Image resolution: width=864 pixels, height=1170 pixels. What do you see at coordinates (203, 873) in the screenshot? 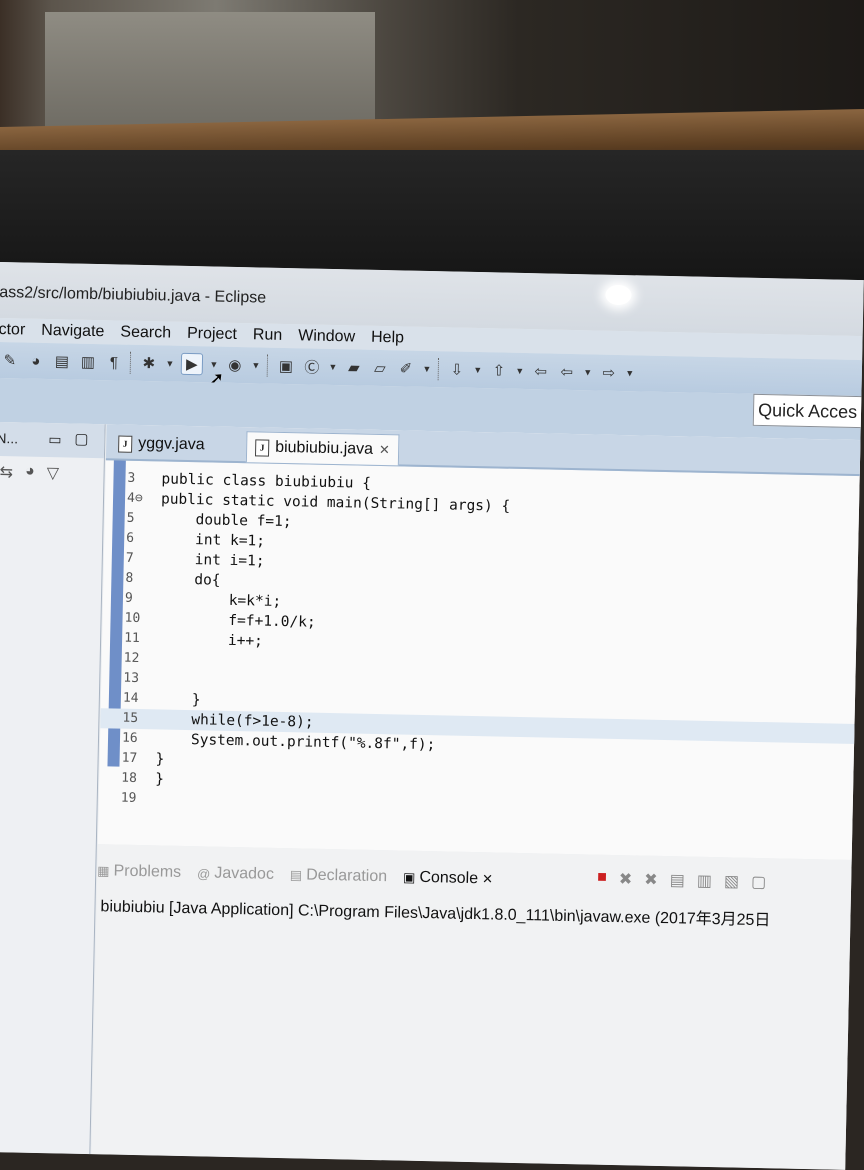
I see `at-icon: @` at bounding box center [203, 873].